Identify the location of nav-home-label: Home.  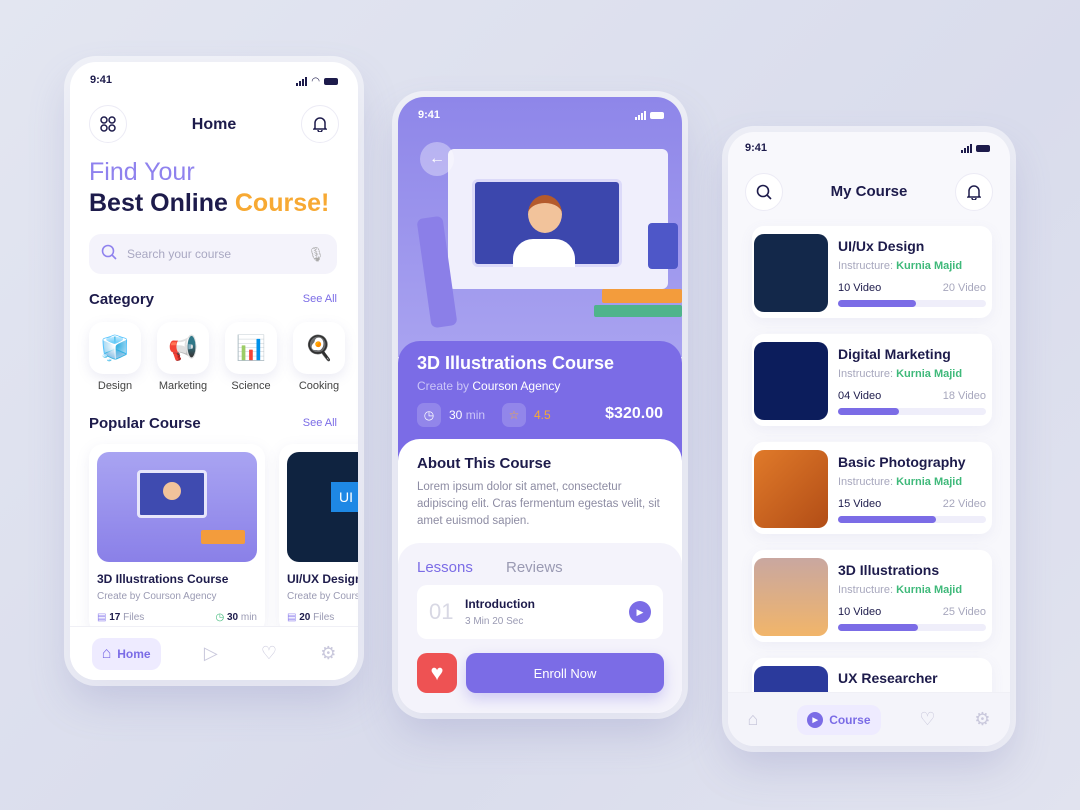
(134, 653).